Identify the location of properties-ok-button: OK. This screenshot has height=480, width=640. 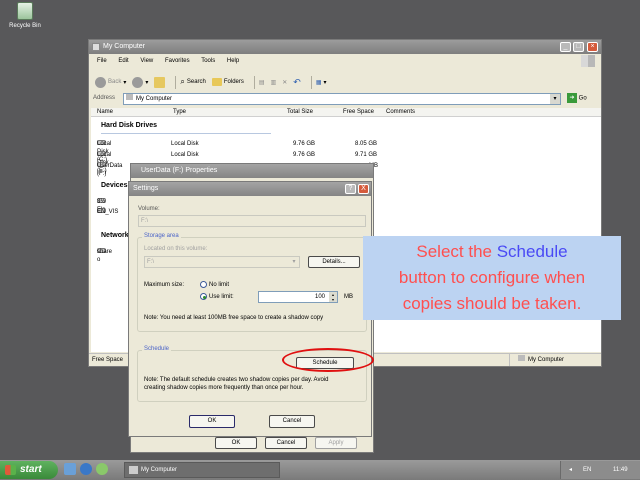
(236, 443).